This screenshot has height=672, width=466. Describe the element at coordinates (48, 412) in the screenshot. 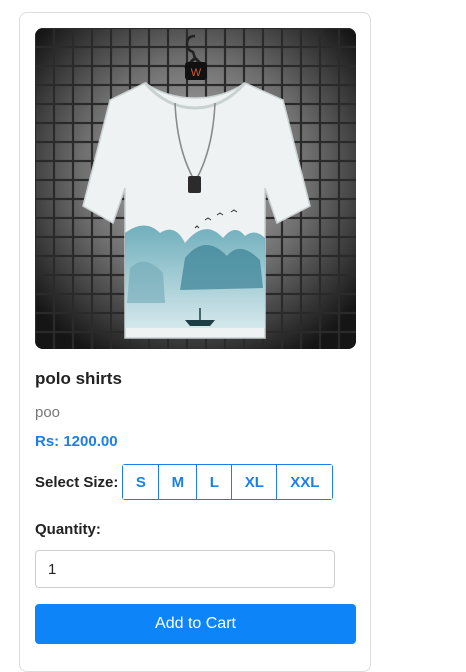

I see `product-description: poo` at that location.